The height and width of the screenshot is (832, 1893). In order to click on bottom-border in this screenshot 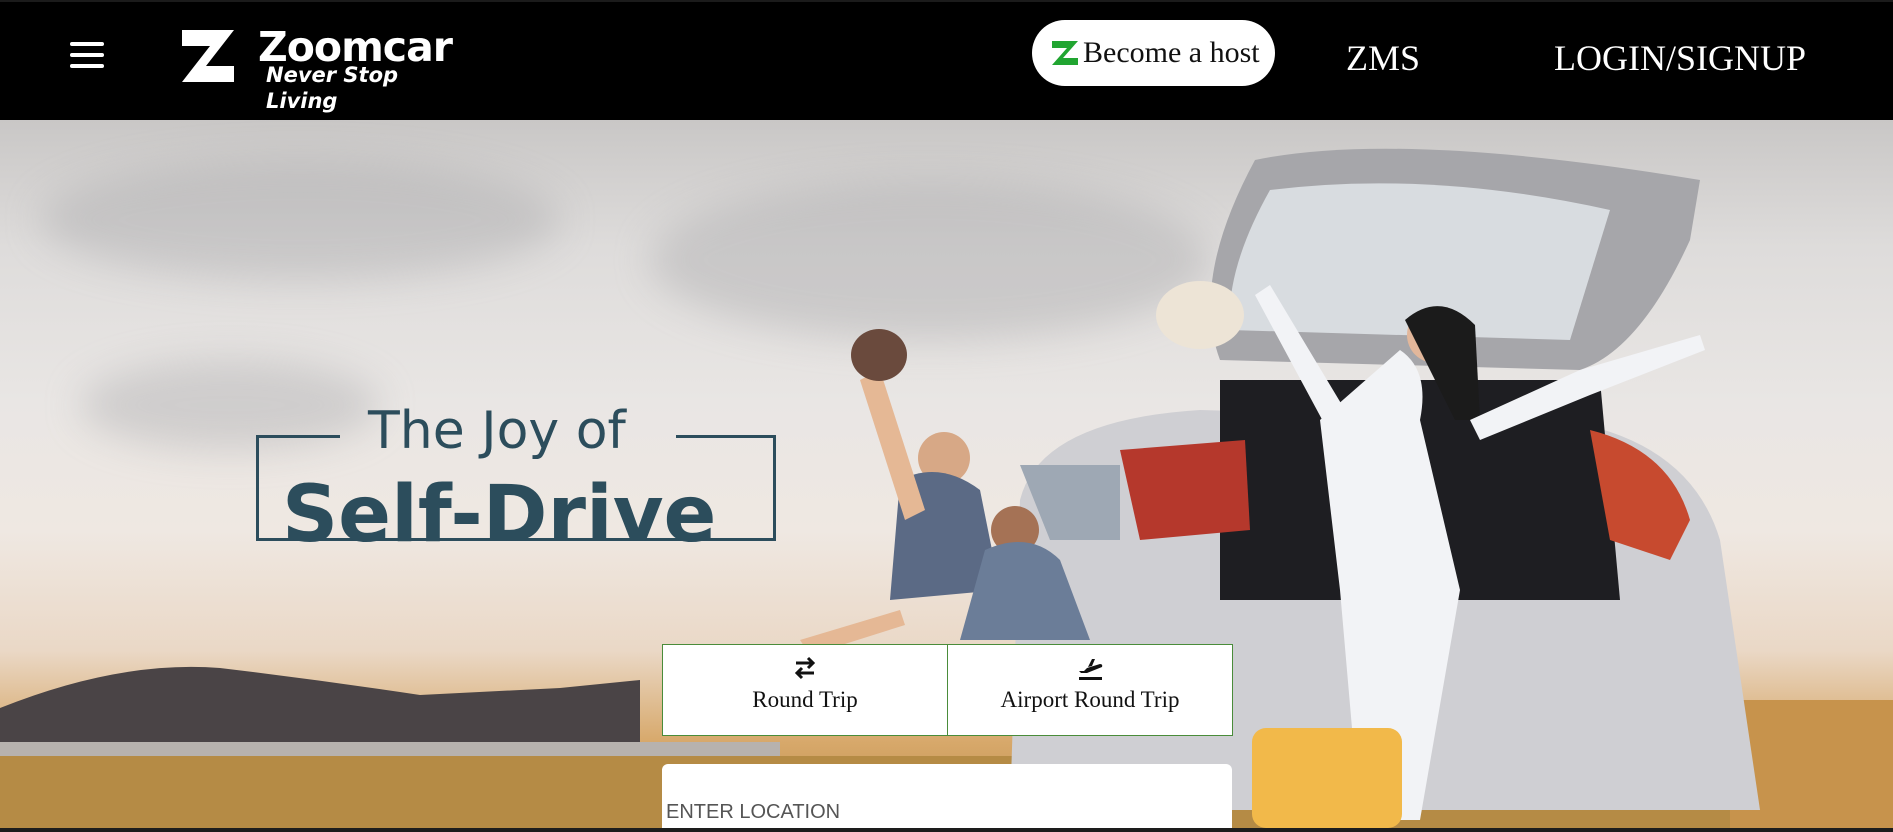, I will do `click(946, 830)`.